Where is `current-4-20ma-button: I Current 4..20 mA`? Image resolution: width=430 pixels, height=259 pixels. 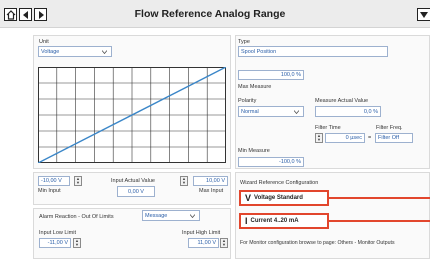
current-4-20ma-button: I Current 4..20 mA is located at coordinates (284, 221).